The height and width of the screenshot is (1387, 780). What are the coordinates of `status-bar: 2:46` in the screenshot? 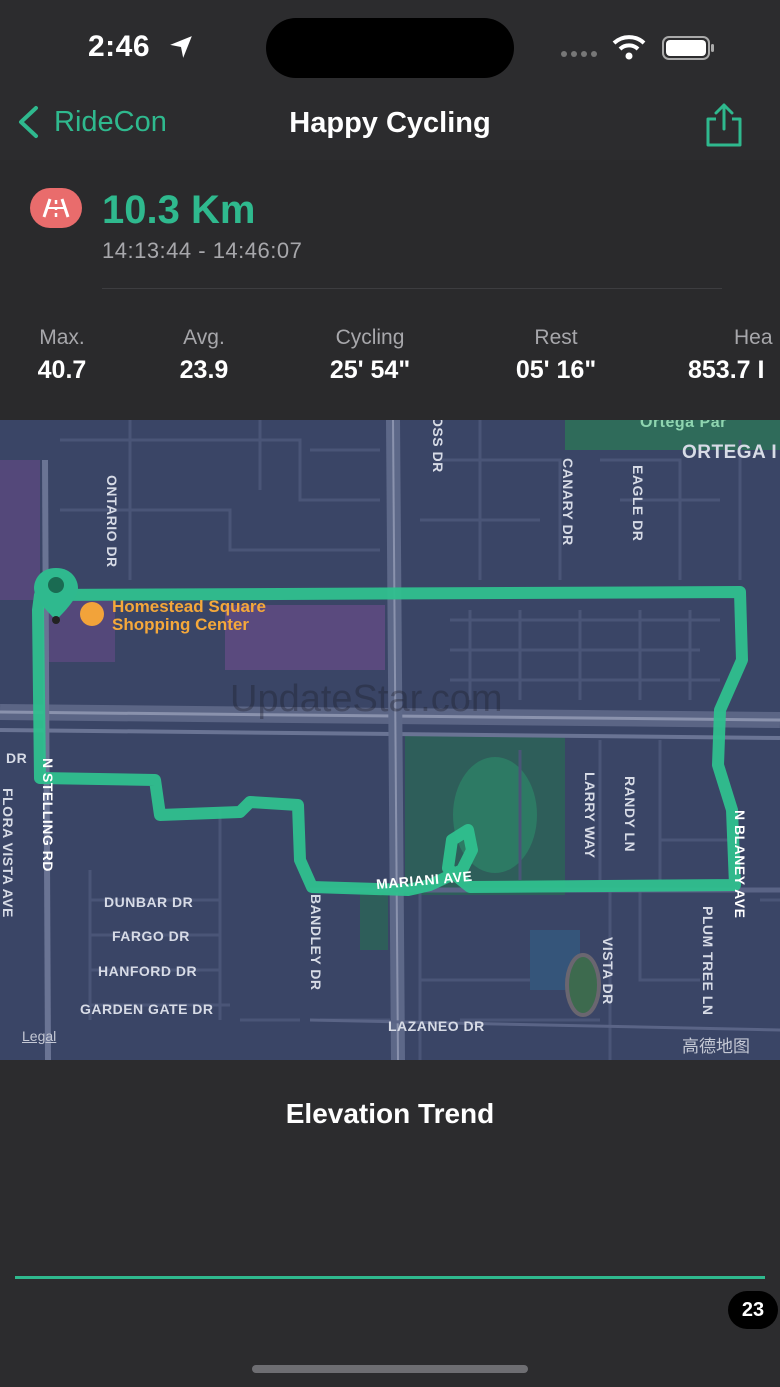 It's located at (390, 47).